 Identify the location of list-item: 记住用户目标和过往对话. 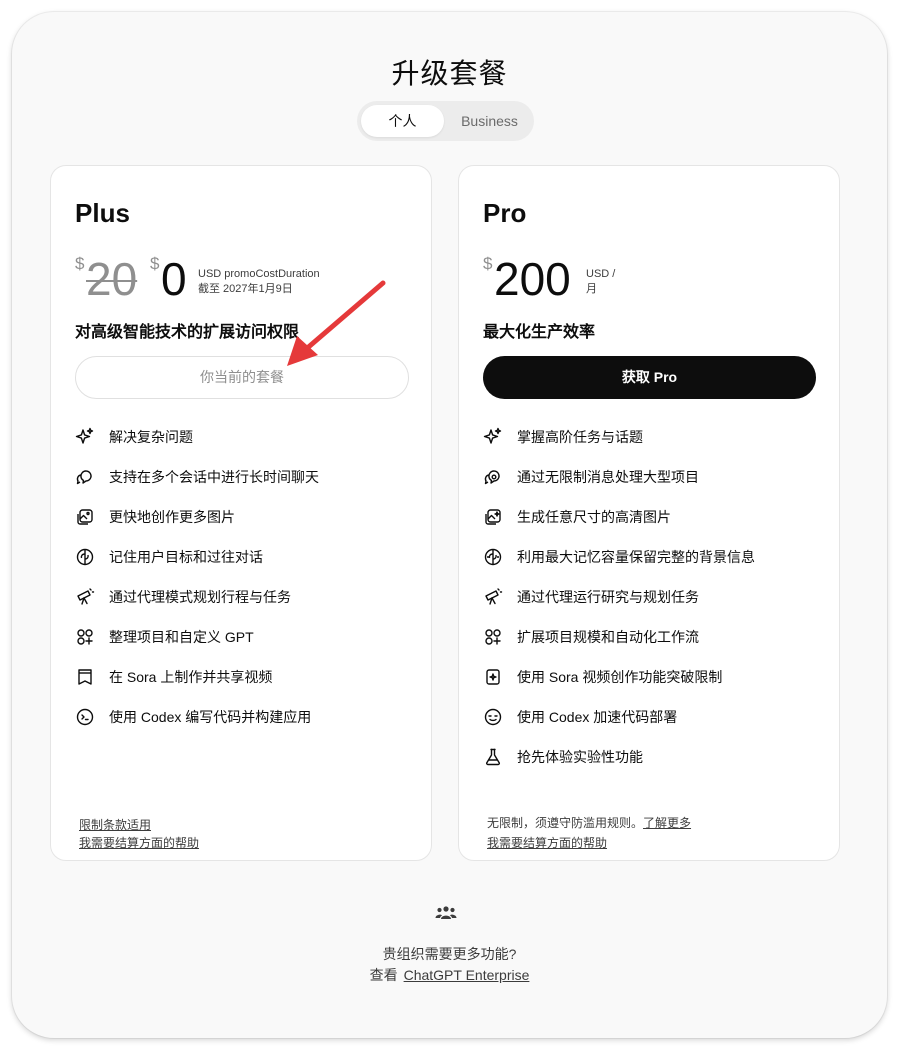
(245, 564).